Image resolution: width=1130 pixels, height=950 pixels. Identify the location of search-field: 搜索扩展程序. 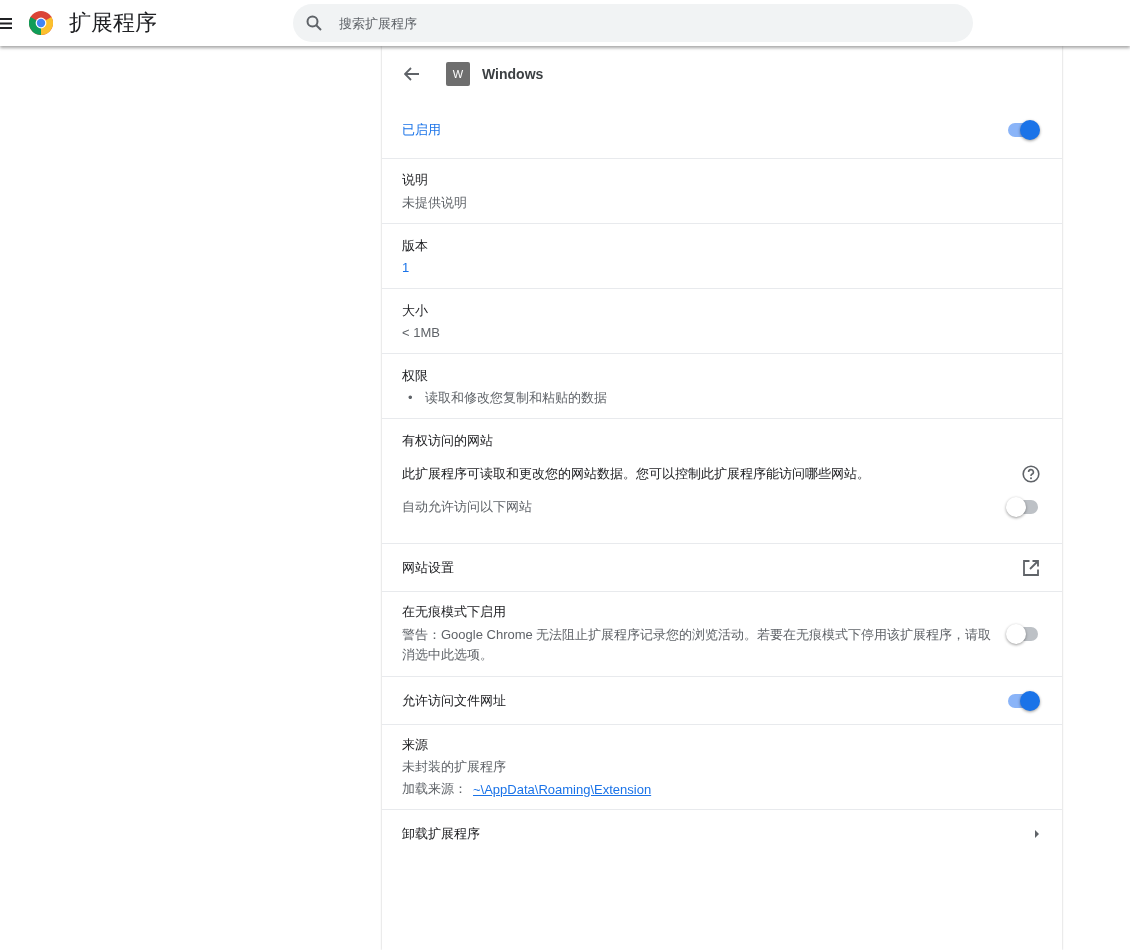
(633, 23).